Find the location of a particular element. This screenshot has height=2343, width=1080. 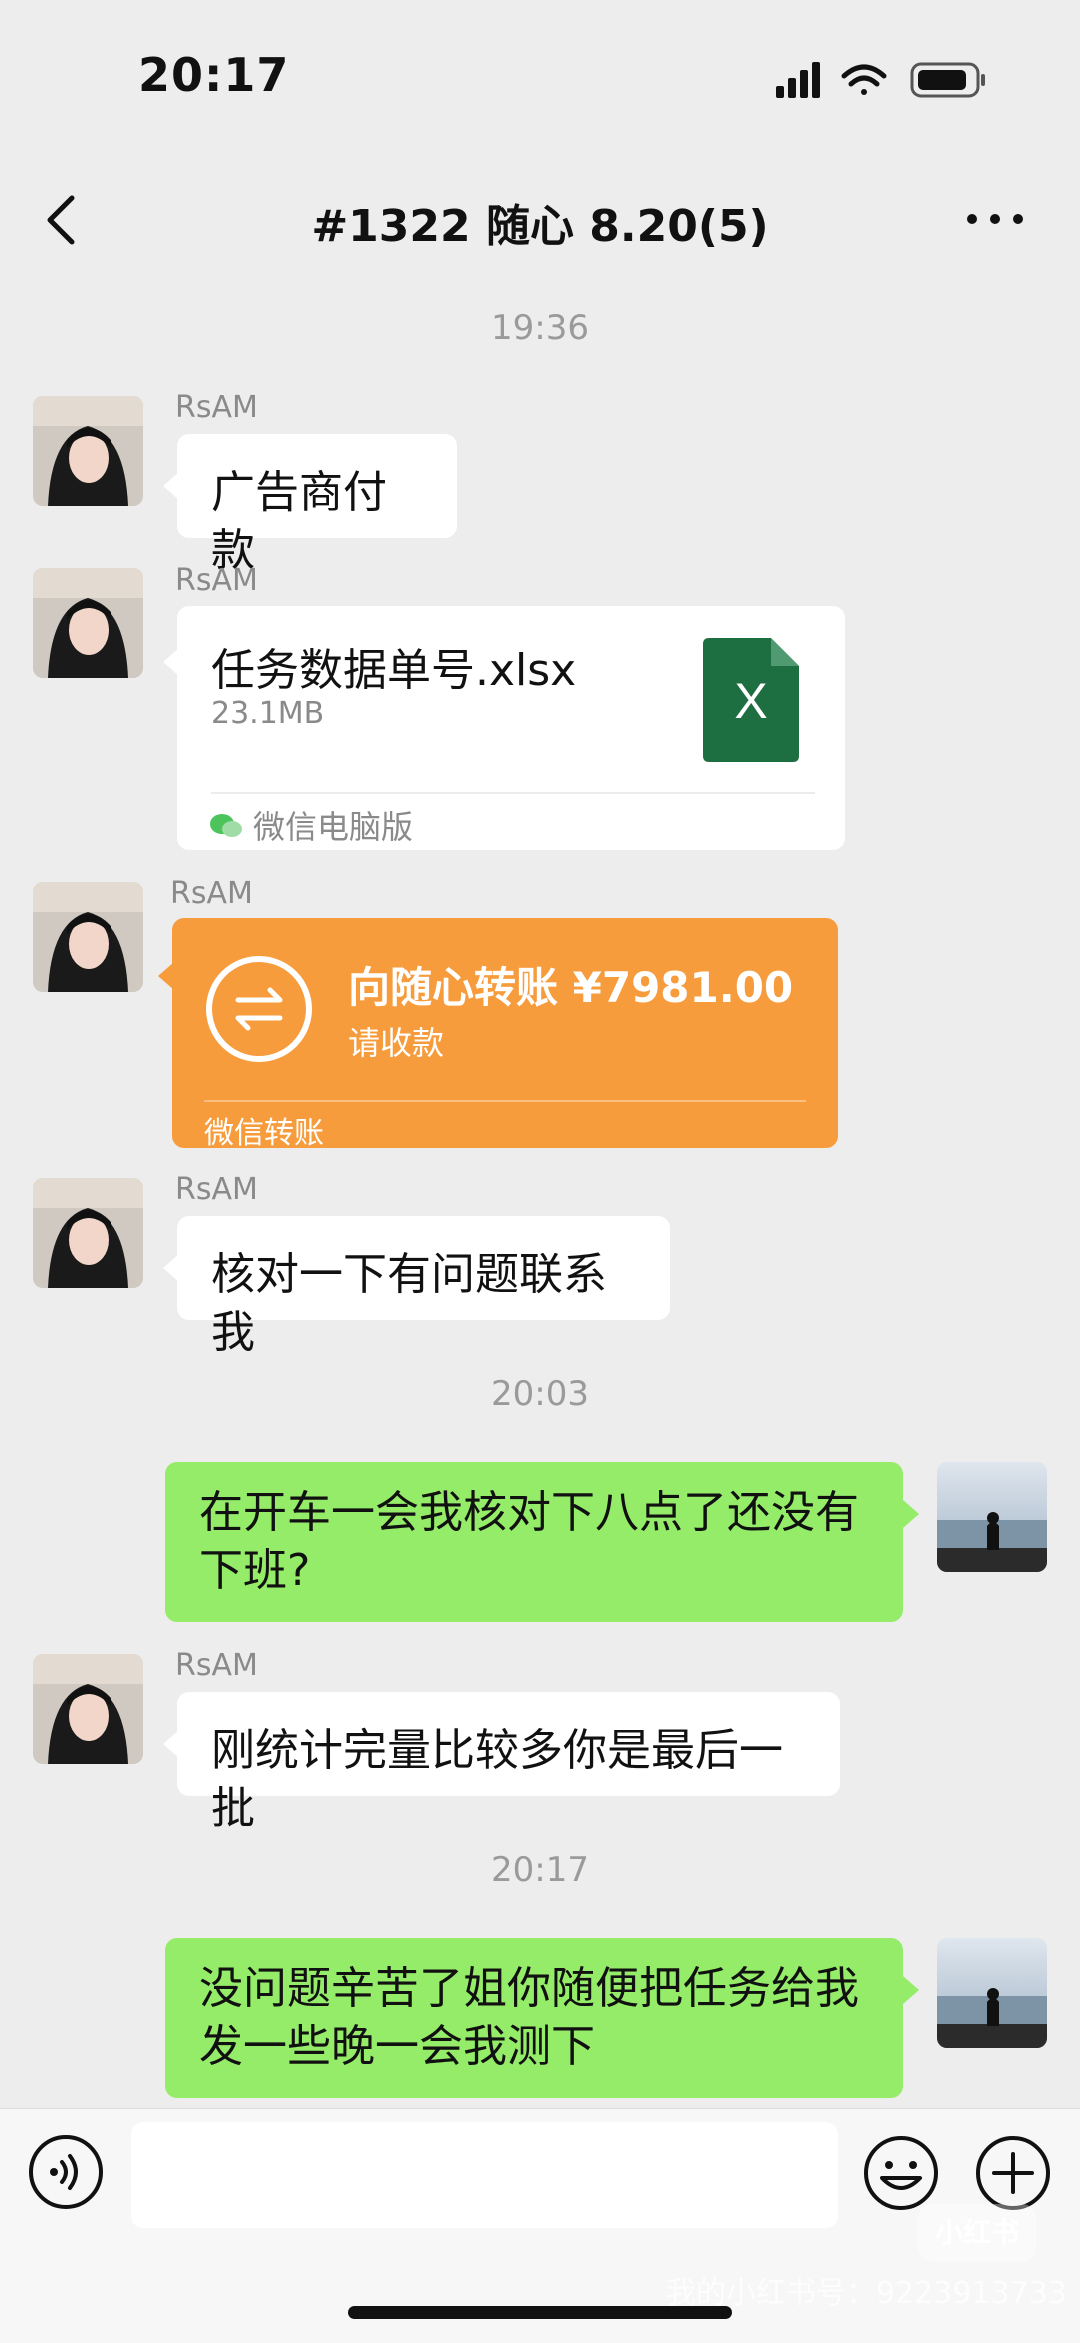

timestamp: 20:17 is located at coordinates (540, 1870).